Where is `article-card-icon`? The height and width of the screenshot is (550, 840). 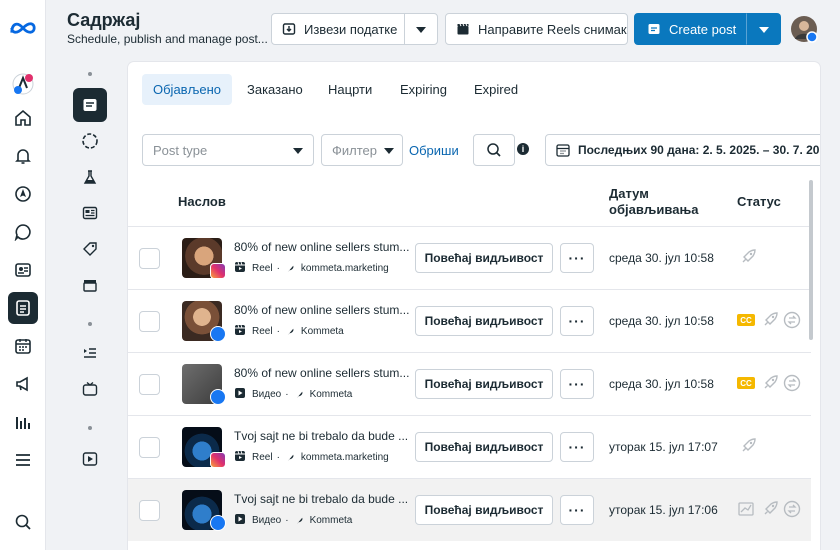 article-card-icon is located at coordinates (90, 213).